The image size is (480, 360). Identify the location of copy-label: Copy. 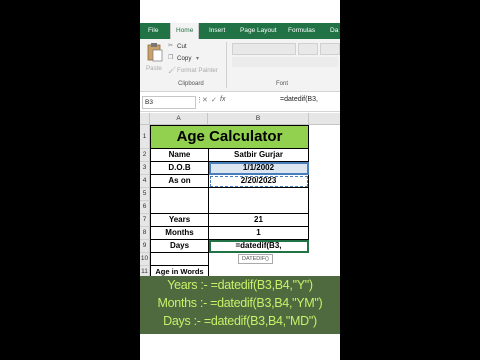
(184, 58).